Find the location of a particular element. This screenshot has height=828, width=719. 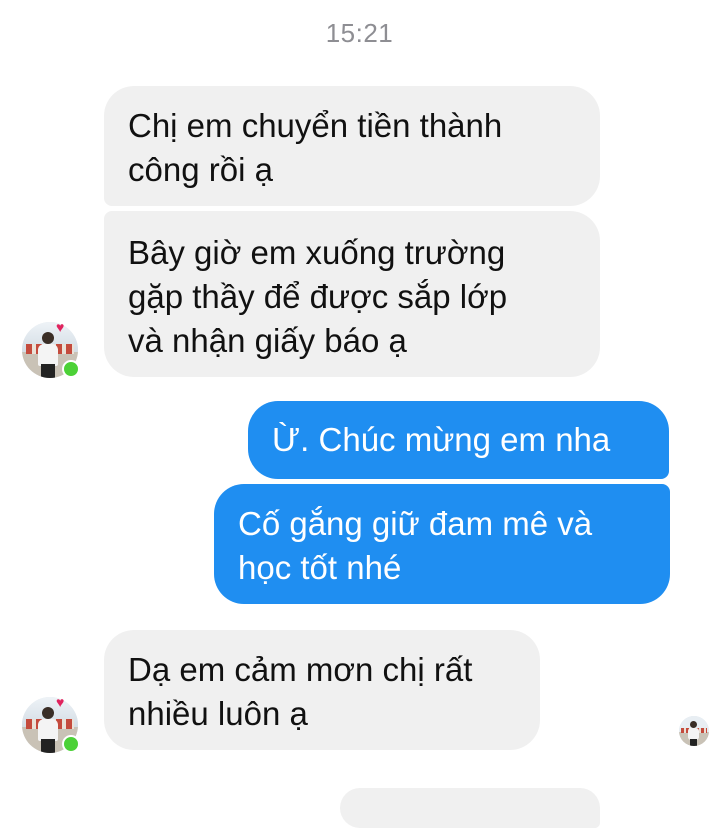

message-bubble-partial is located at coordinates (470, 808).